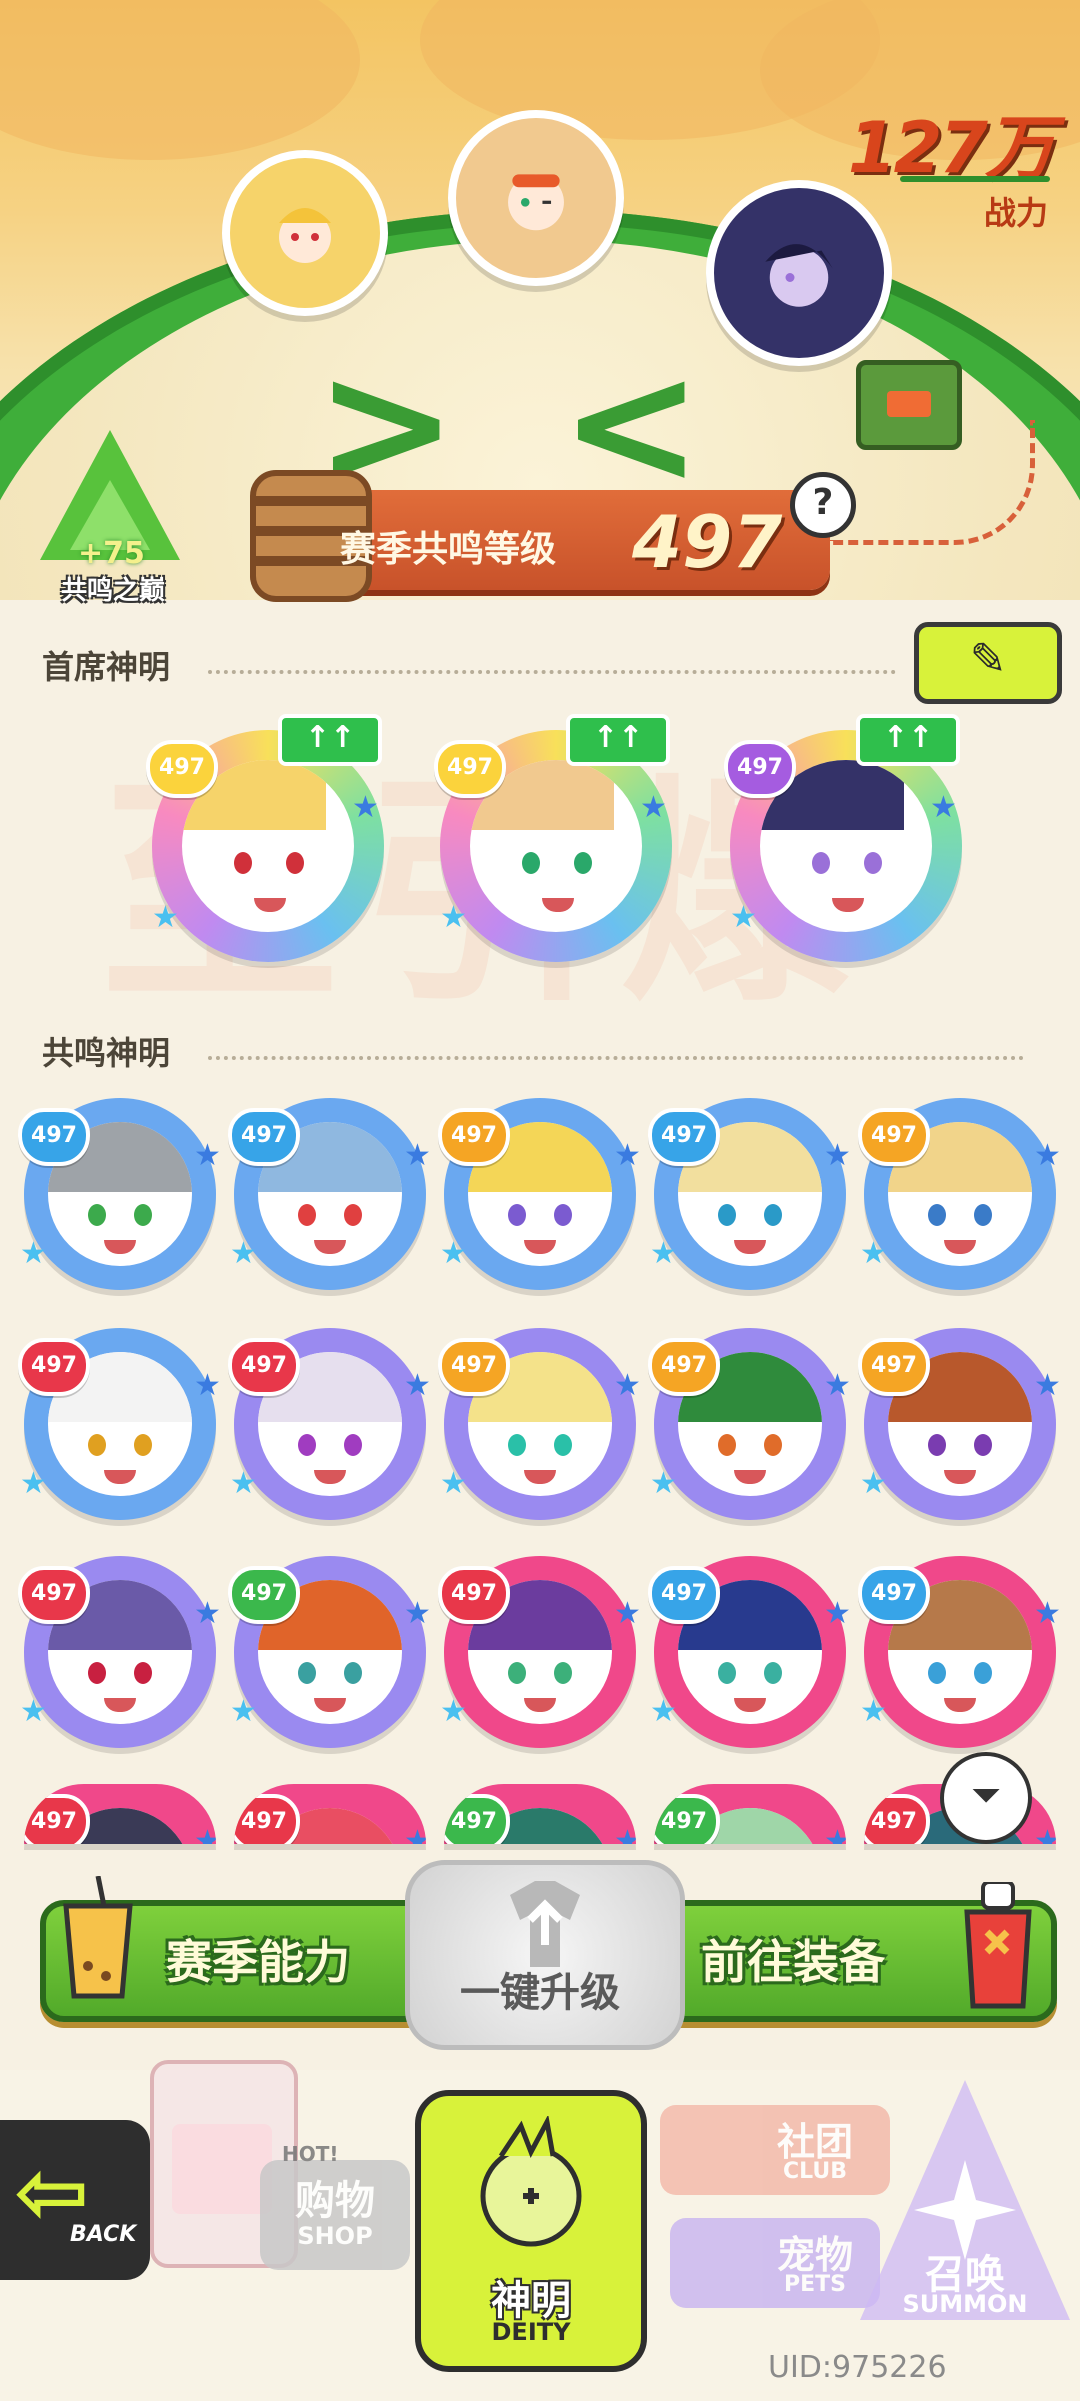  What do you see at coordinates (975, 179) in the screenshot?
I see `power-underline` at bounding box center [975, 179].